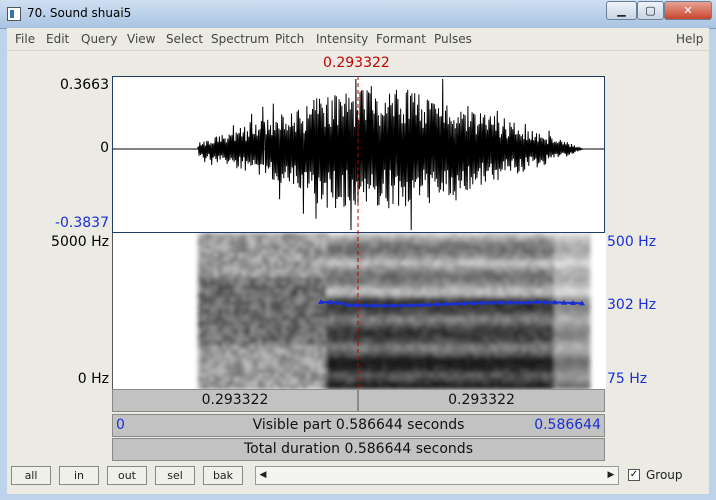 The image size is (716, 500). Describe the element at coordinates (632, 305) in the screenshot. I see `pitch-current-label: 302 Hz` at that location.